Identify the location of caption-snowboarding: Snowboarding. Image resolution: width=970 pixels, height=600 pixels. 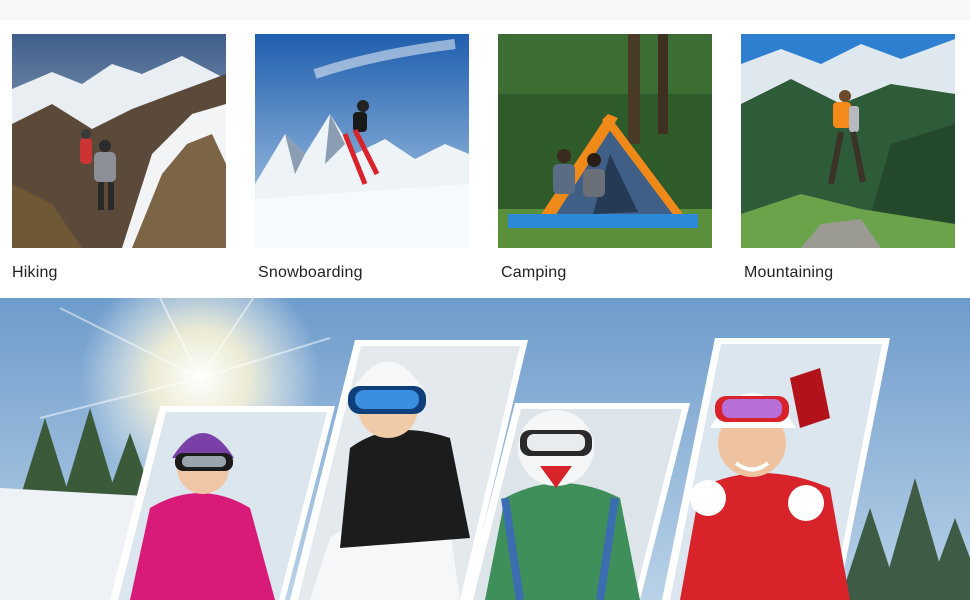
(310, 272).